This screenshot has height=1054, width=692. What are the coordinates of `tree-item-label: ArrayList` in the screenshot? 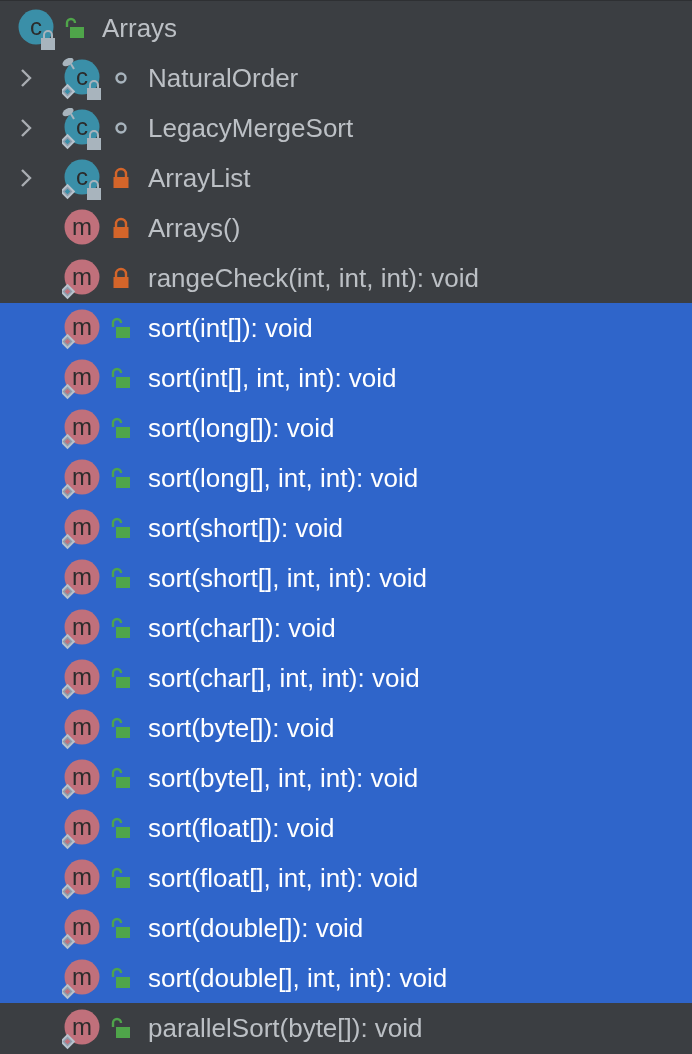 It's located at (199, 178).